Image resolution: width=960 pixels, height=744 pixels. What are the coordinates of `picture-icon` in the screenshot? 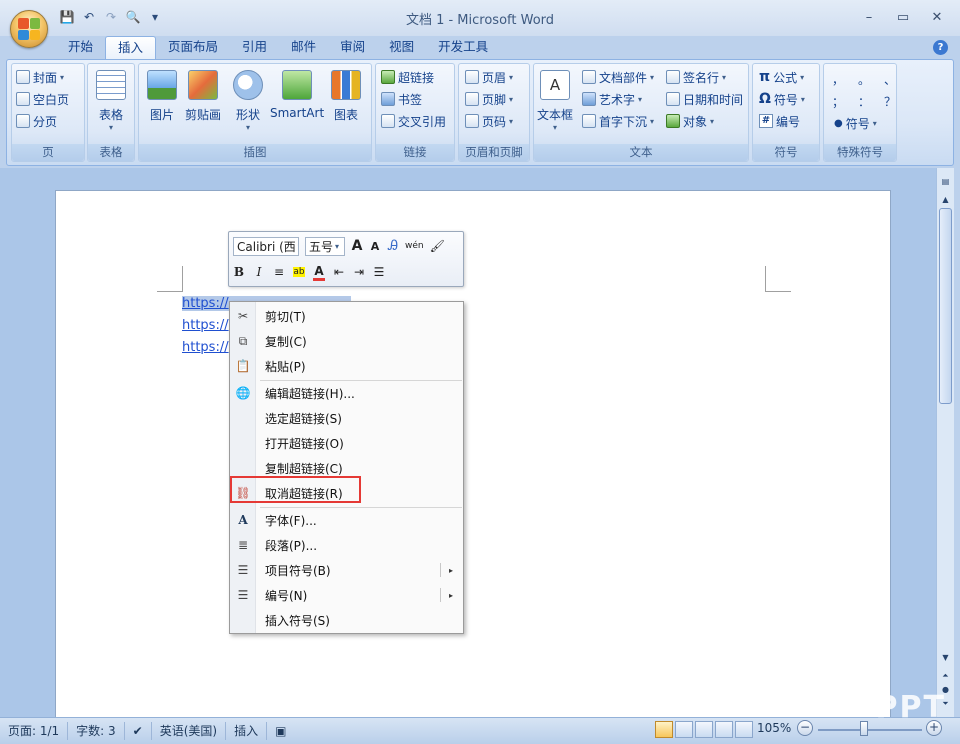 It's located at (162, 85).